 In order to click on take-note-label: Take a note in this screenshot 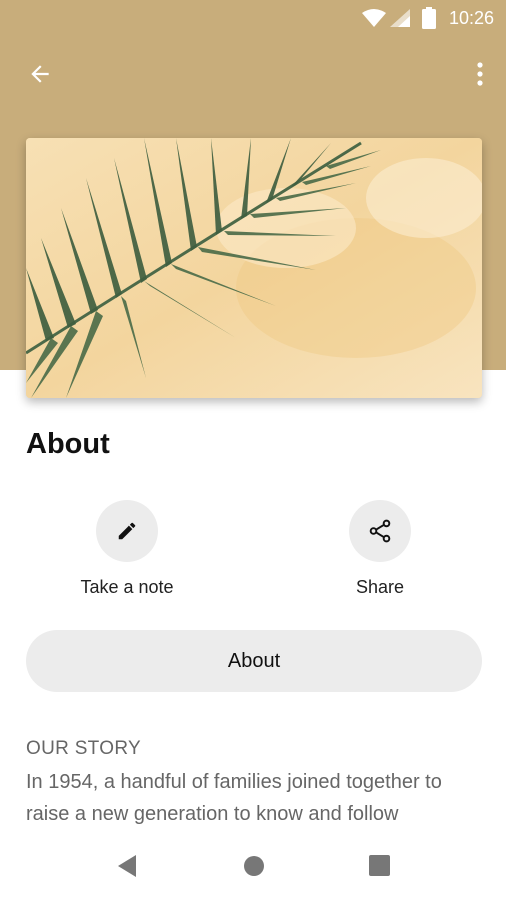, I will do `click(127, 587)`.